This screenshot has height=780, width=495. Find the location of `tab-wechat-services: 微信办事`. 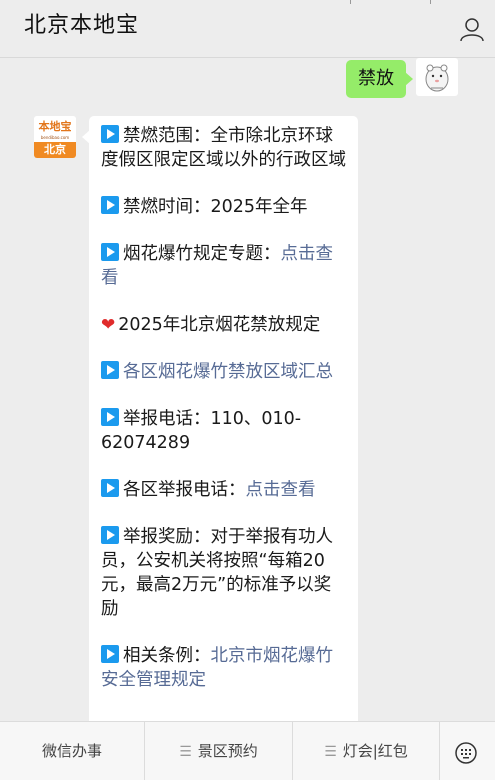

tab-wechat-services: 微信办事 is located at coordinates (72, 751).